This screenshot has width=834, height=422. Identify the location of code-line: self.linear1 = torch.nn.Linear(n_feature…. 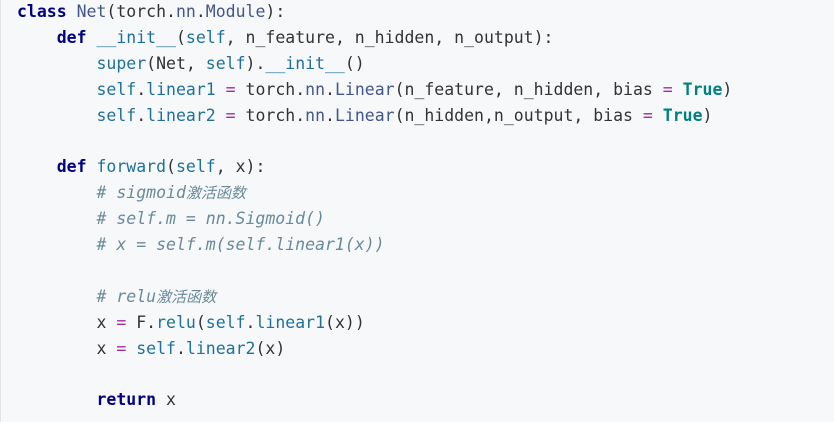
(425, 90).